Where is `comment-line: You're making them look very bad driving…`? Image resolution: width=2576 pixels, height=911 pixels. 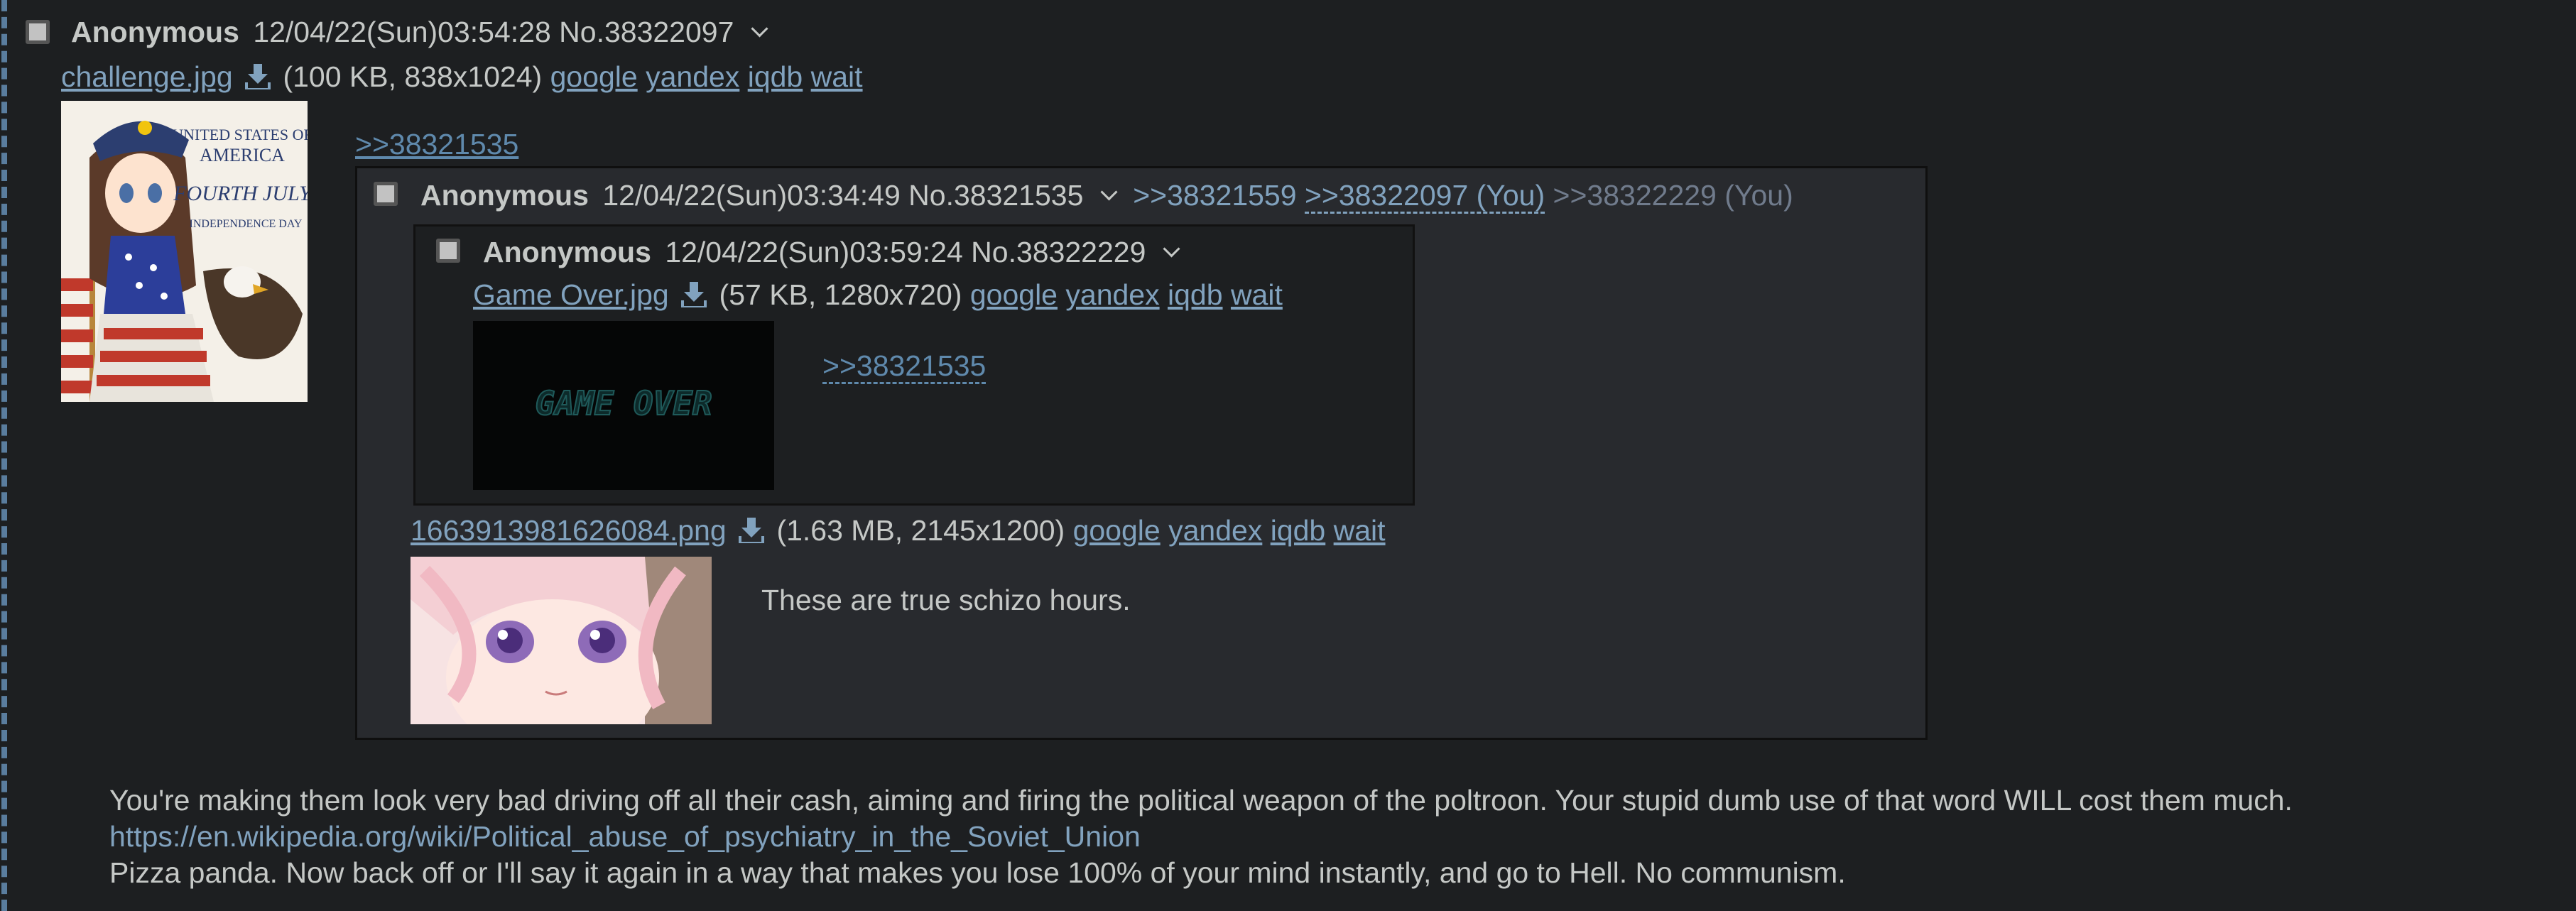
comment-line: You're making them look very bad driving… is located at coordinates (1201, 800).